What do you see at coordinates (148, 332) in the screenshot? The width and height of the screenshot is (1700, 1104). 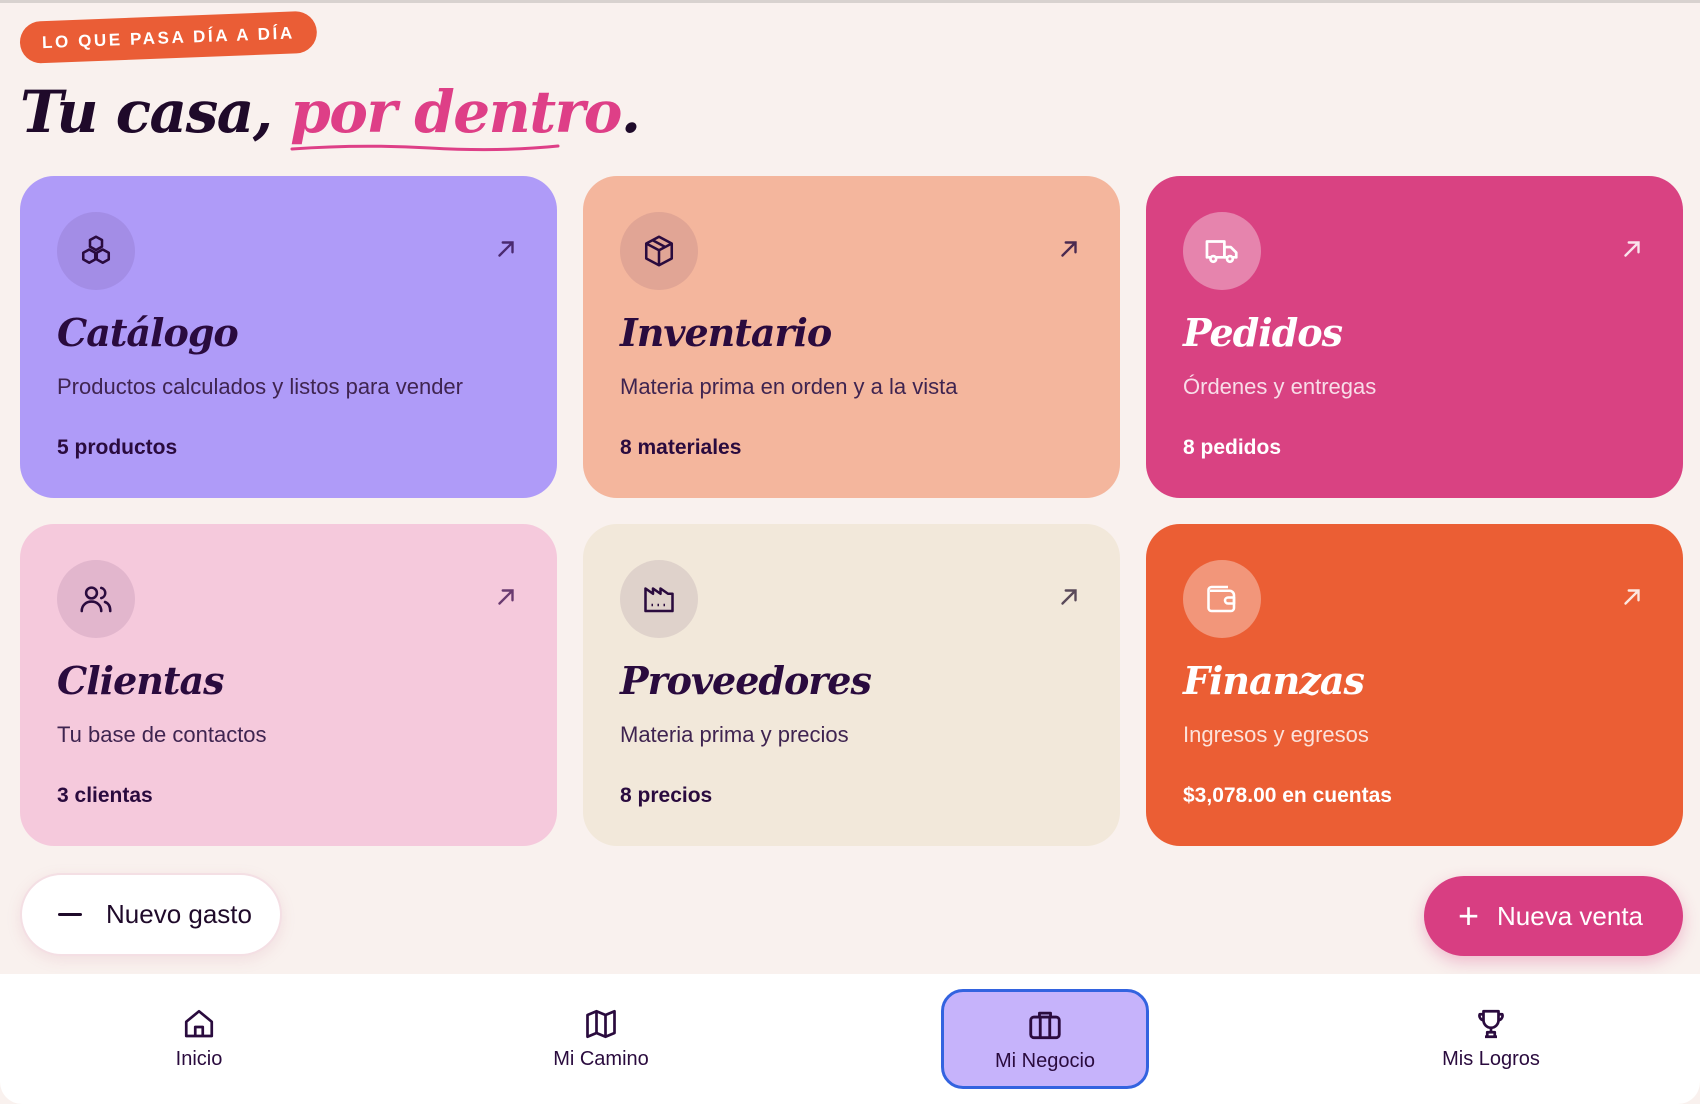 I see `card-title: Catálogo` at bounding box center [148, 332].